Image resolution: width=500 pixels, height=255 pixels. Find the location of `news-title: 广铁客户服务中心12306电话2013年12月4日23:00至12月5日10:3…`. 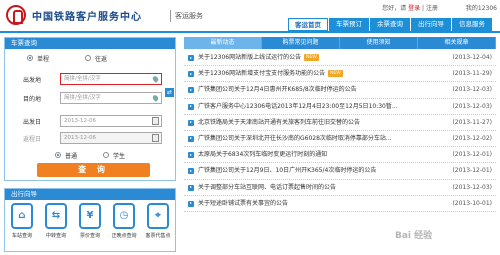

news-title: 广铁客户服务中心12306电话2013年12月4日23:00至12月5日10:3… is located at coordinates (298, 107).